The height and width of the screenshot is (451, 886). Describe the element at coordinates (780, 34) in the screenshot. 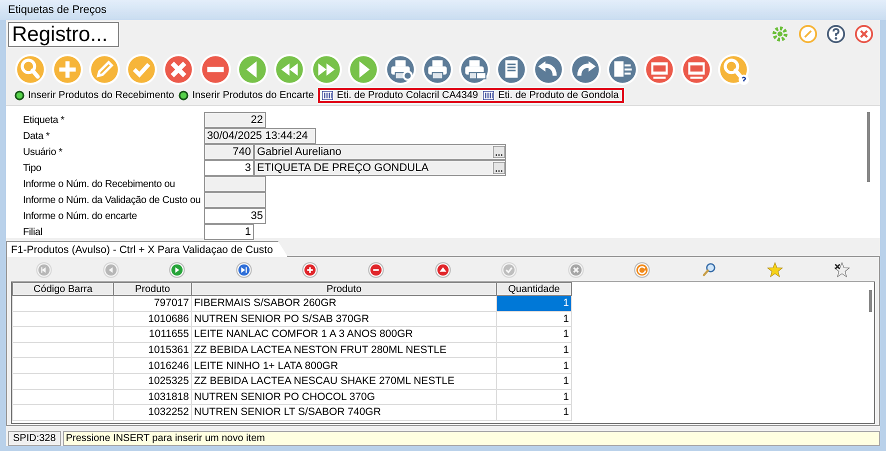

I see `gear-icon` at that location.